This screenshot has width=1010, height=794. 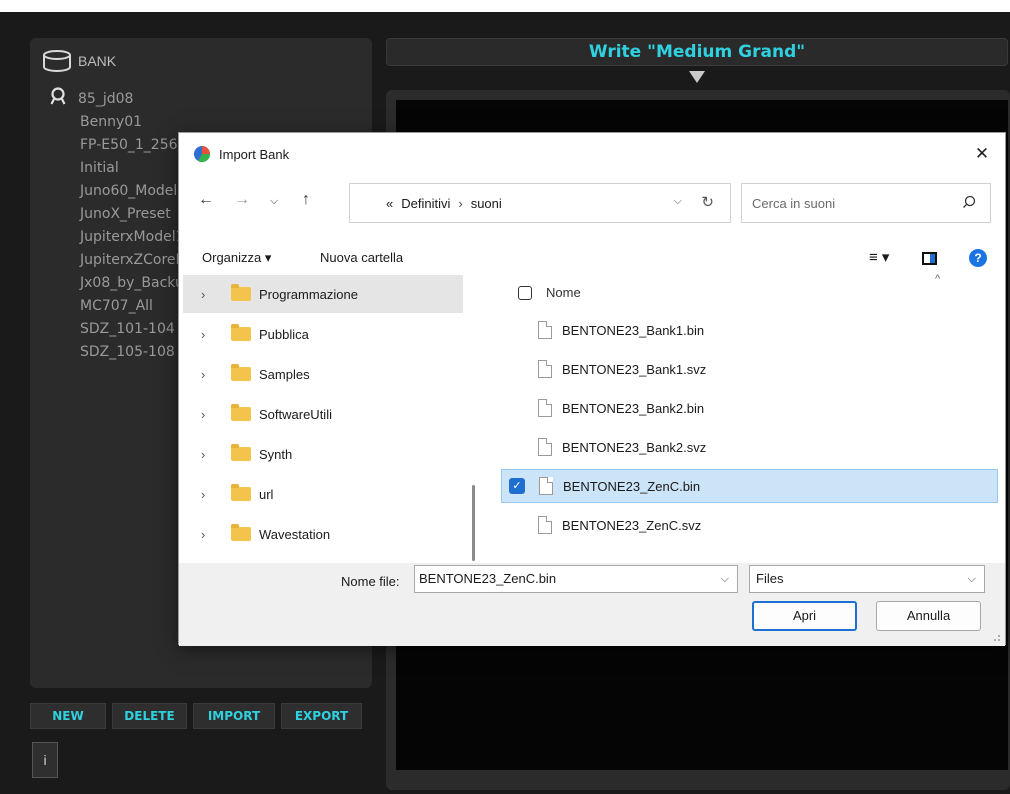 I want to click on address-dropdown-icon: ⌵, so click(x=678, y=201).